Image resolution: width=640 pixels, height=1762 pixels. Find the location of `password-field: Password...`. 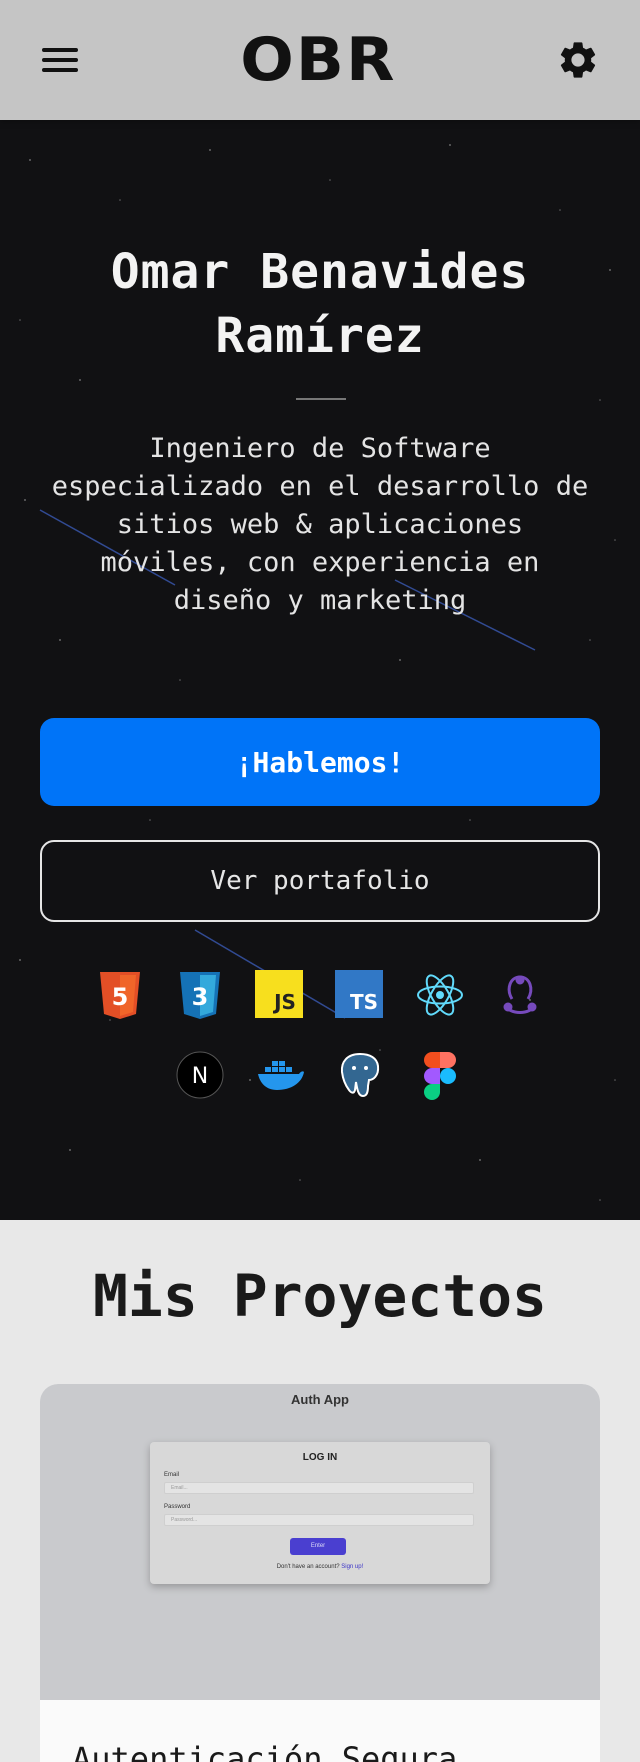

password-field: Password... is located at coordinates (319, 1520).